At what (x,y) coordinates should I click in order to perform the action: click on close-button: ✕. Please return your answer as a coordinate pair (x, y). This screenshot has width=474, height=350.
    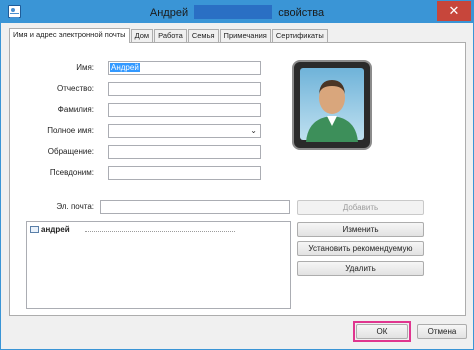
    Looking at the image, I should click on (454, 11).